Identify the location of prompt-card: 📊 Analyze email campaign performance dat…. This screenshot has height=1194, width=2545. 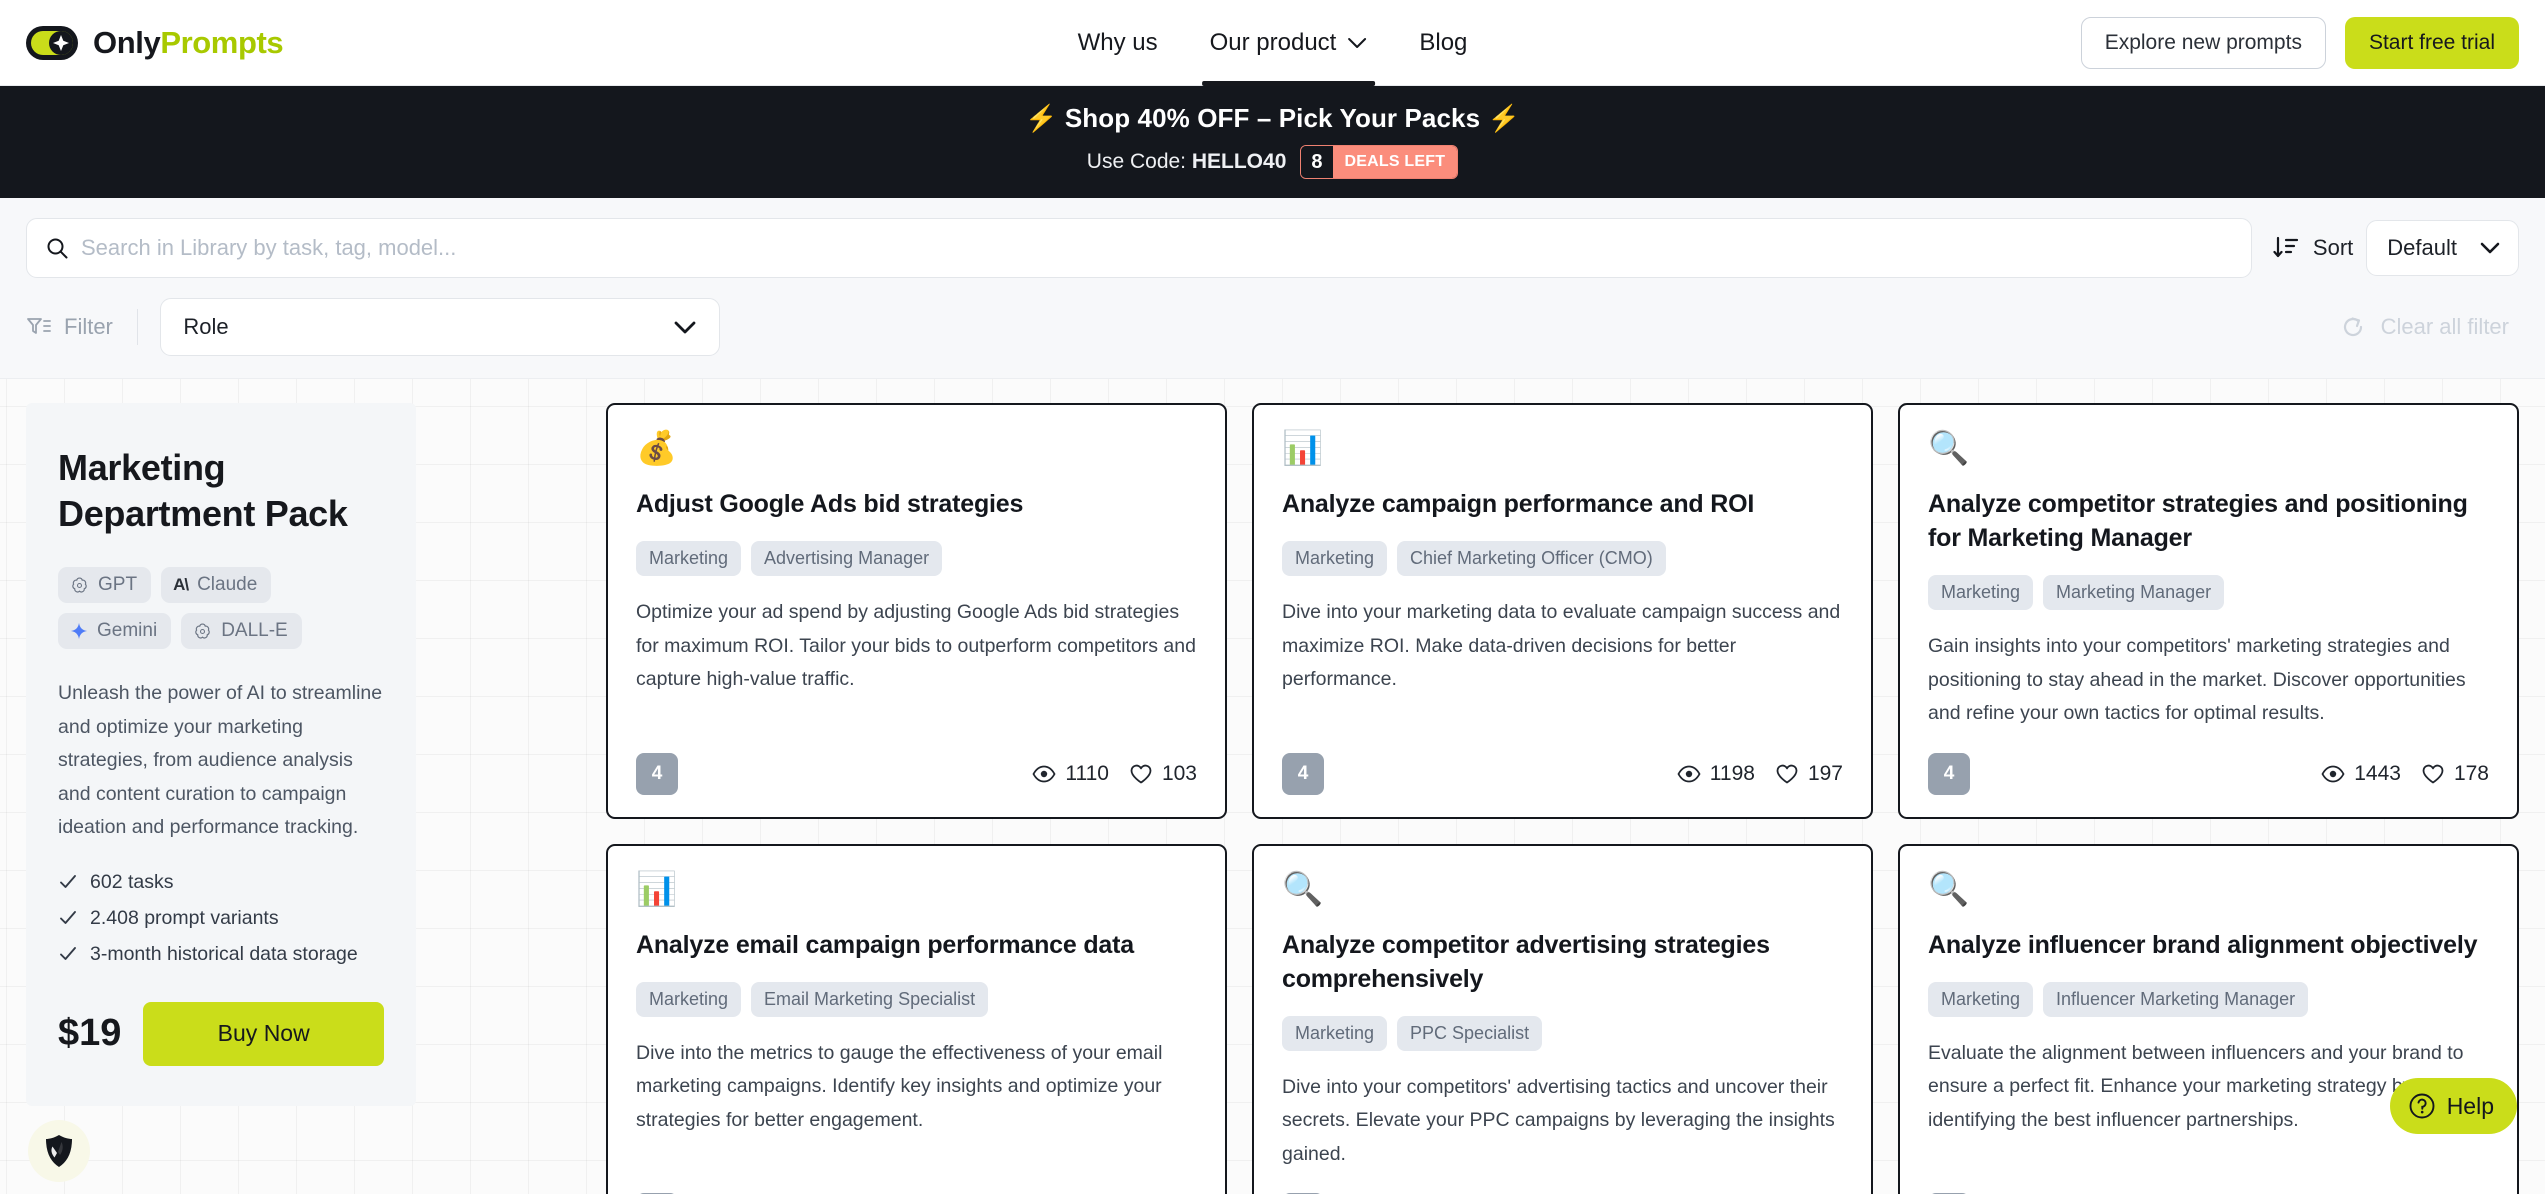
(916, 1018).